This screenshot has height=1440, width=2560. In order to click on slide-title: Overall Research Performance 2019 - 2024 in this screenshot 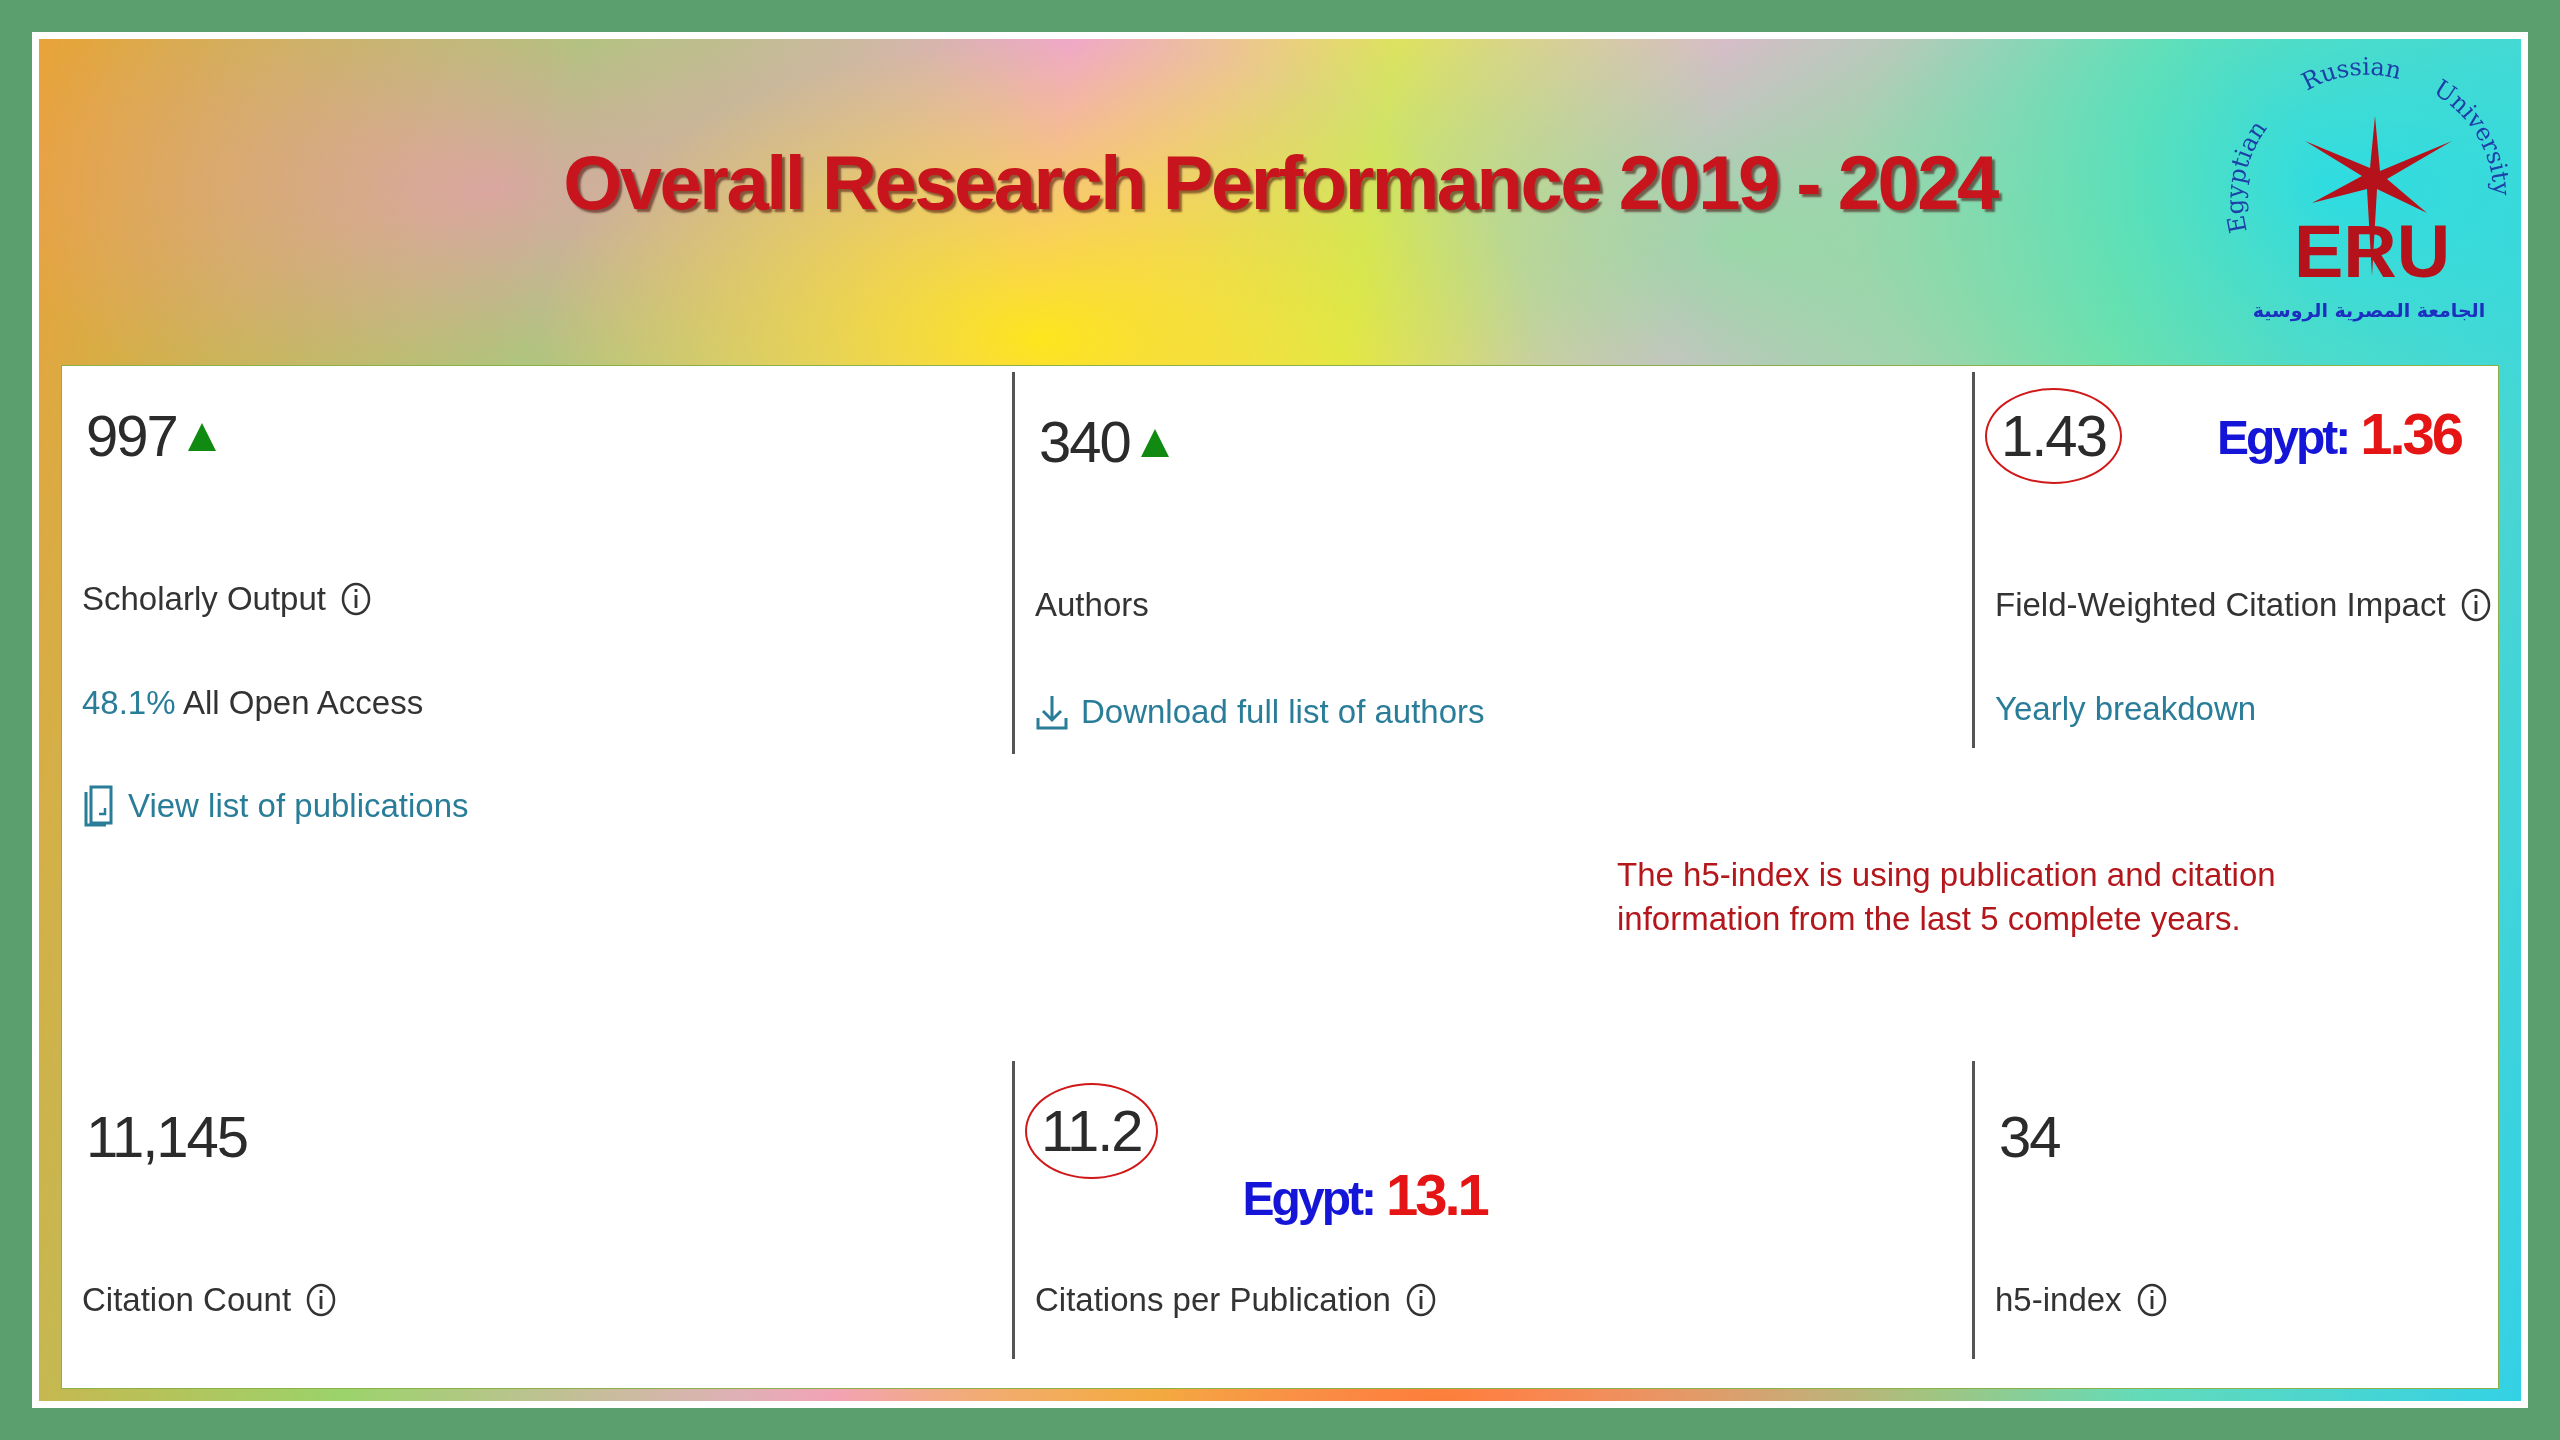, I will do `click(1280, 182)`.